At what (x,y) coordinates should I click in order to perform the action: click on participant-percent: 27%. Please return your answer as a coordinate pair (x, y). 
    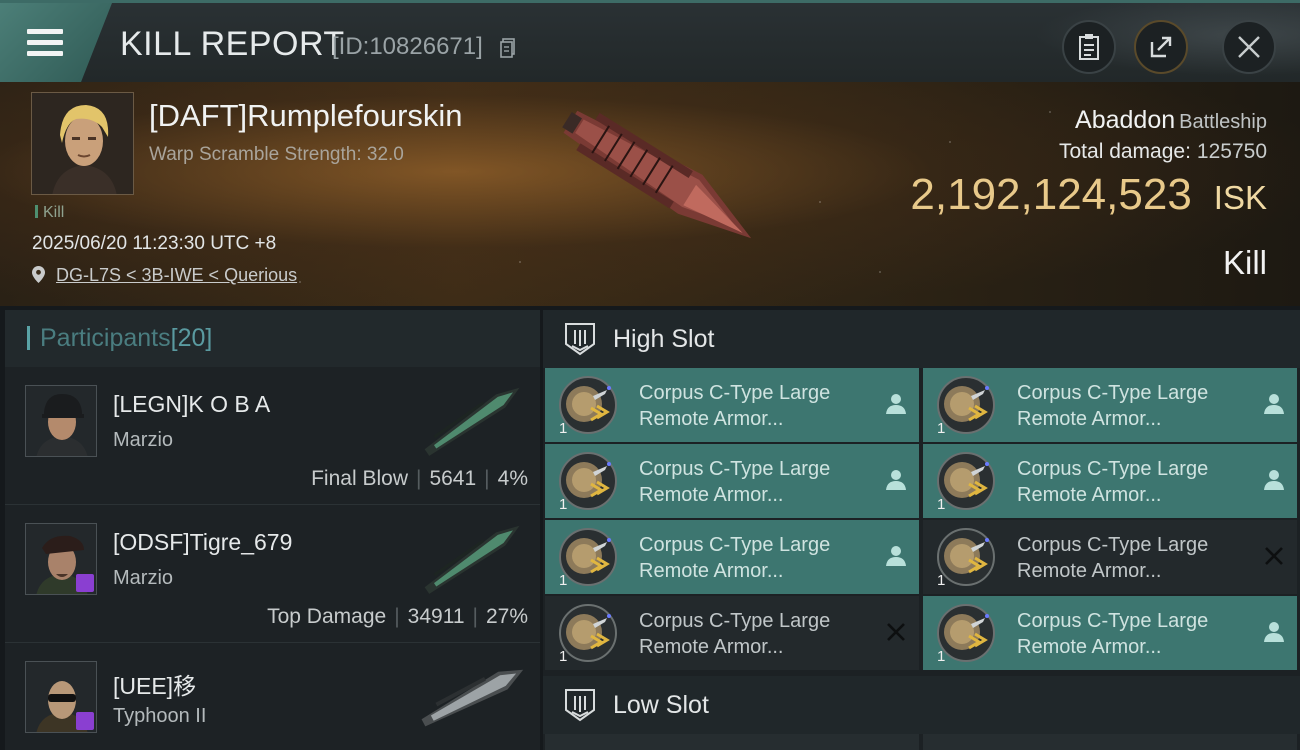
    Looking at the image, I should click on (506, 616).